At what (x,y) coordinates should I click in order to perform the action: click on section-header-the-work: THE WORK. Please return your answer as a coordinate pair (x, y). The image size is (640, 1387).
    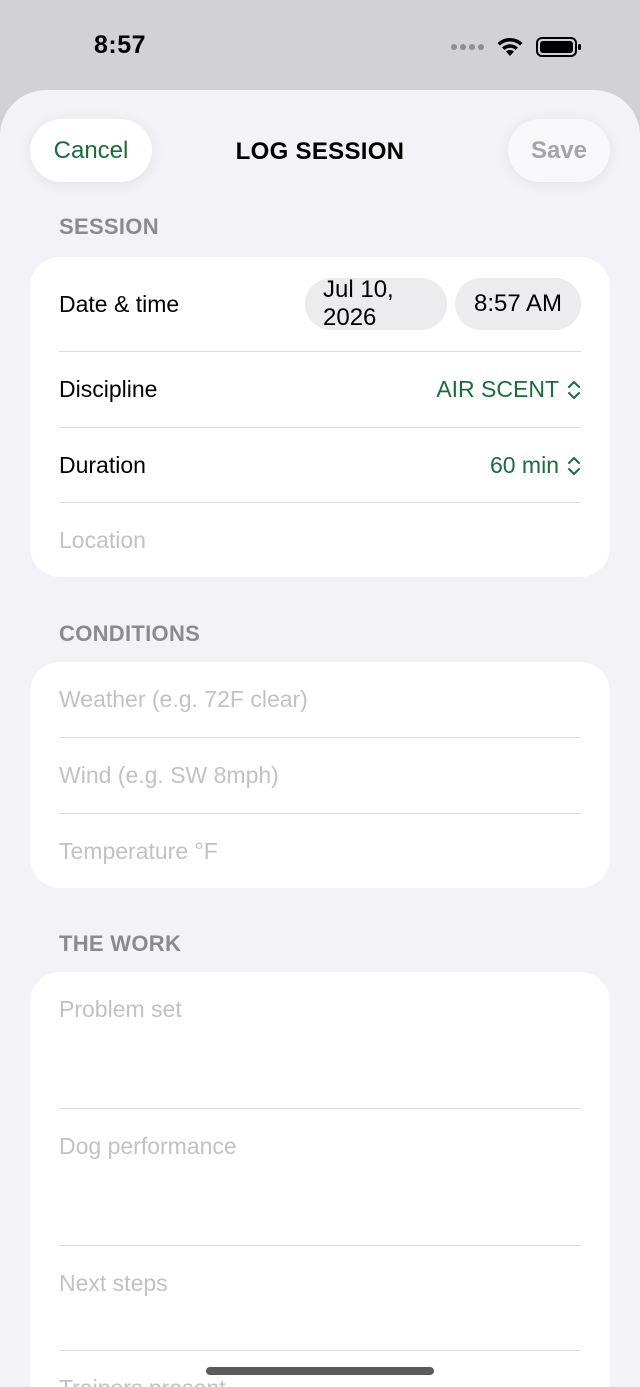
    Looking at the image, I should click on (120, 943).